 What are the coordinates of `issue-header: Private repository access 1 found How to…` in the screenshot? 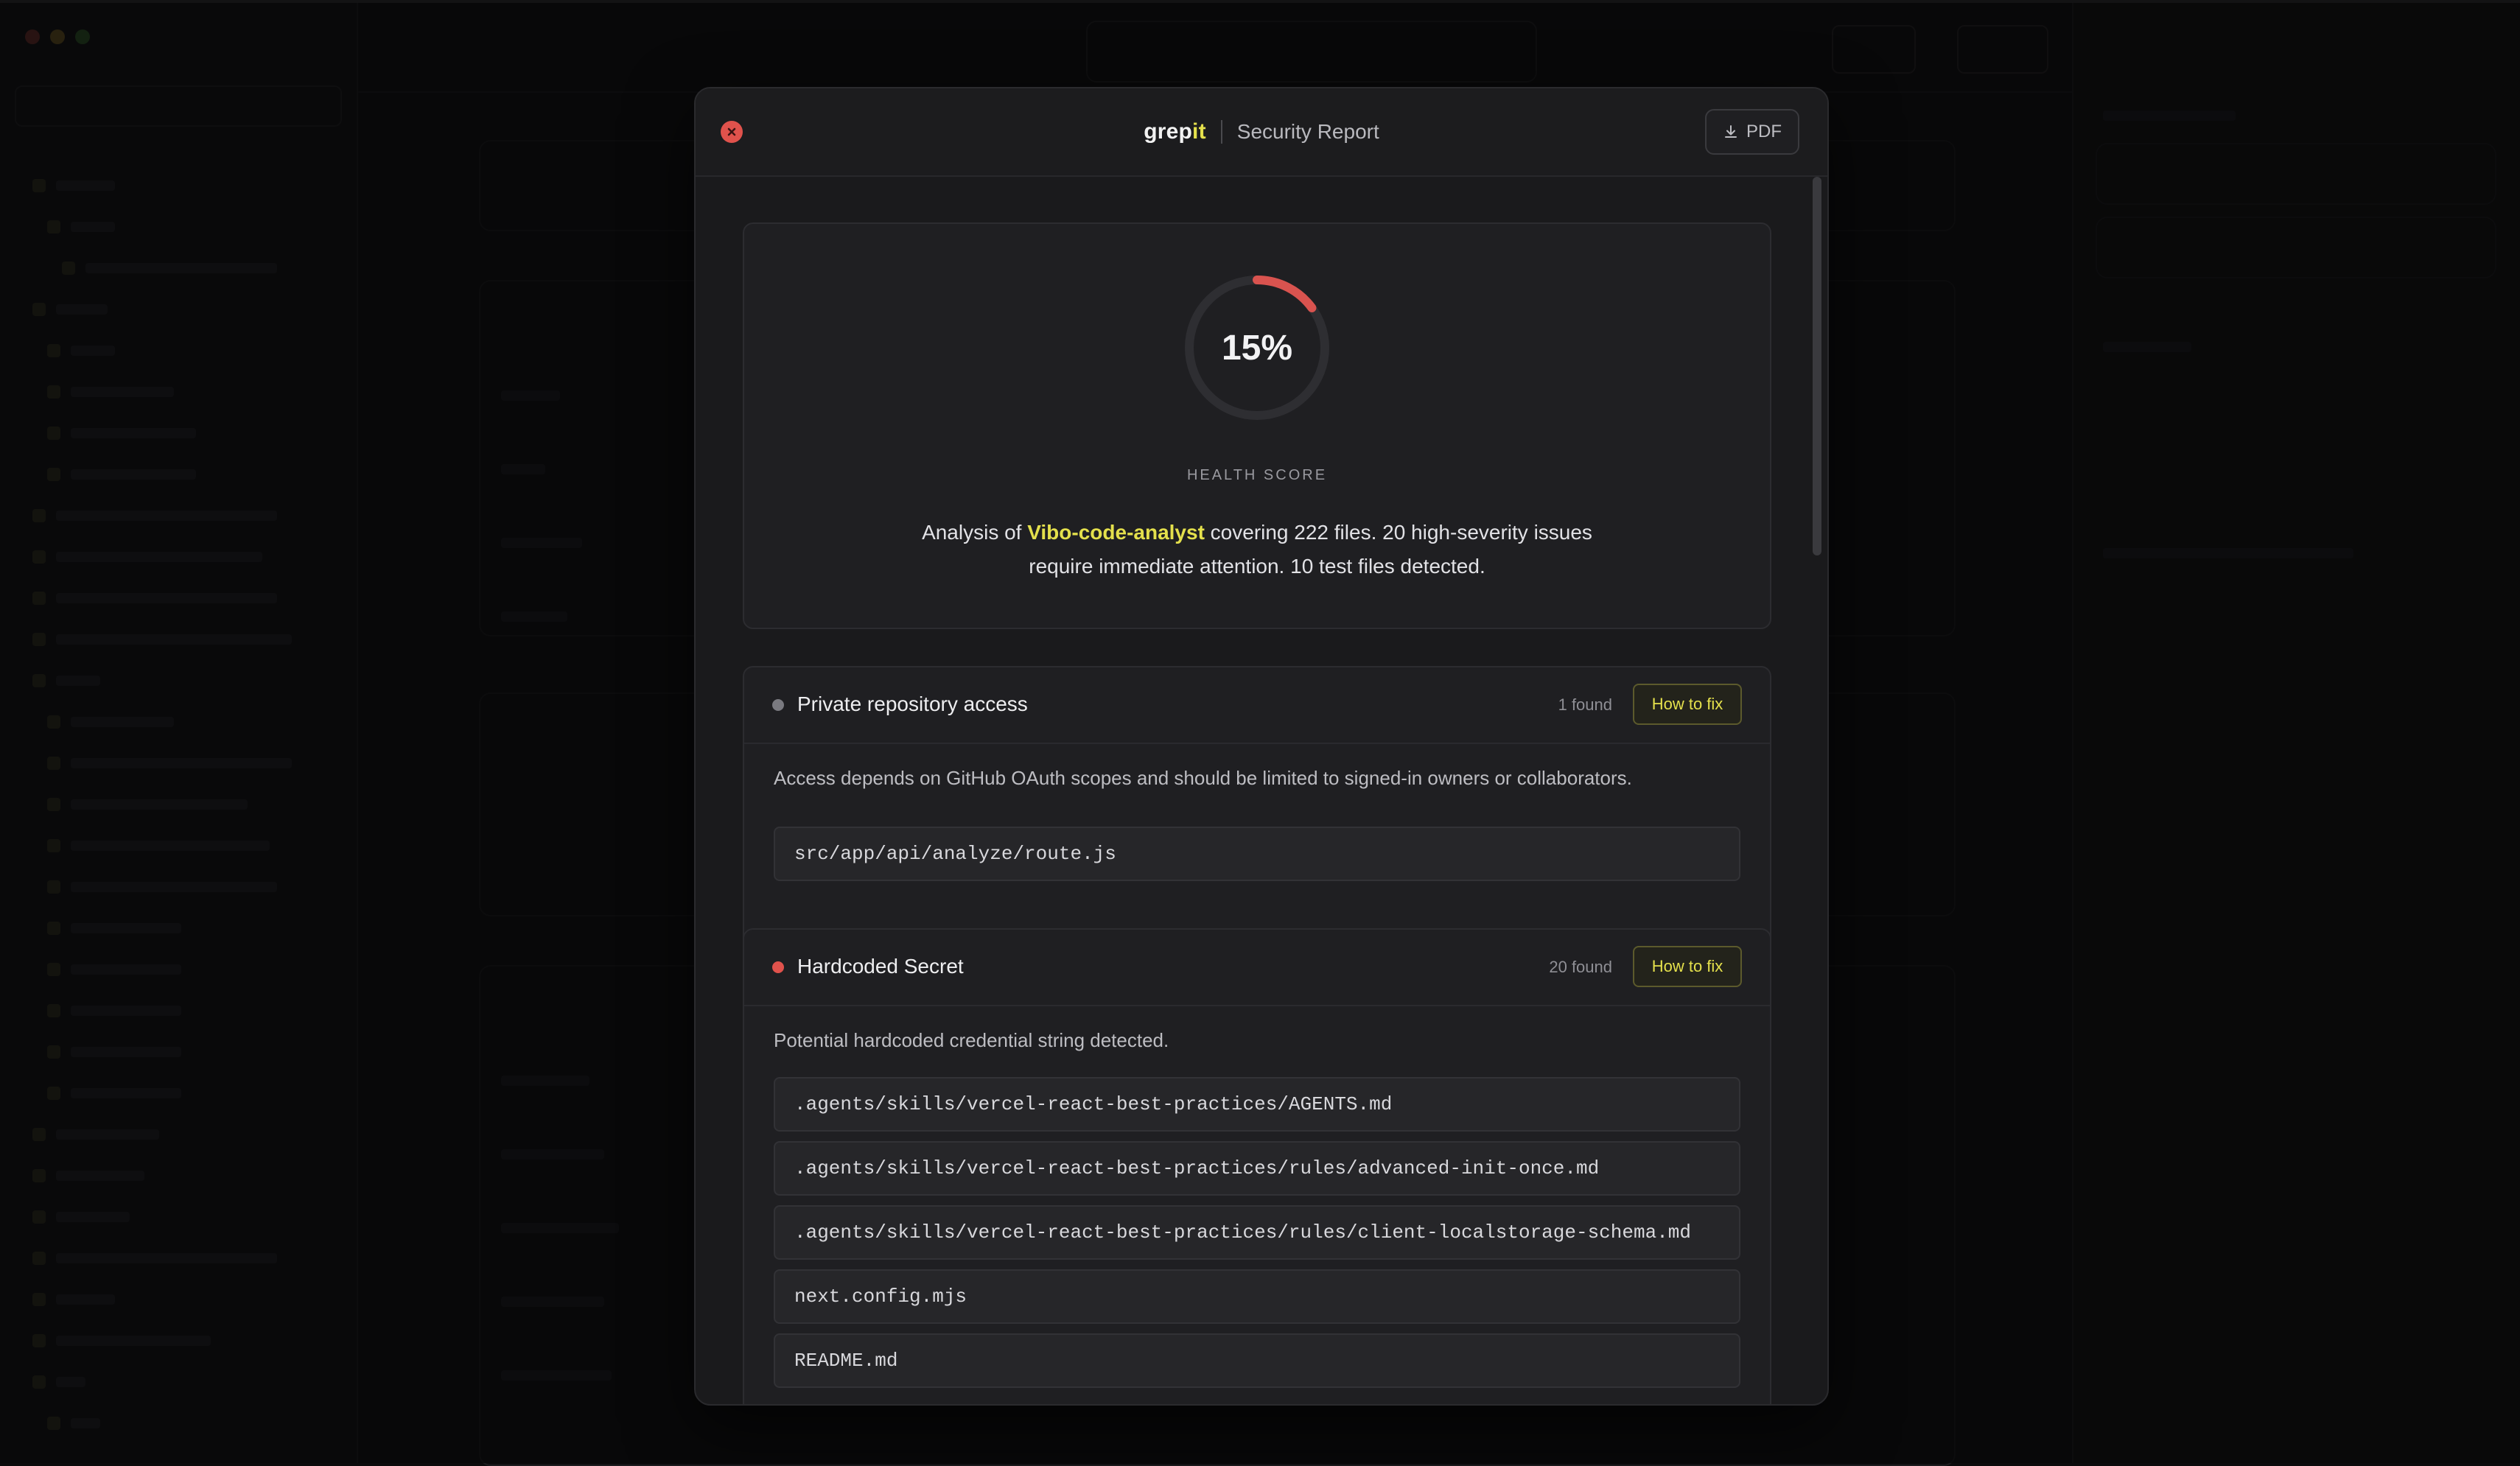 It's located at (1257, 705).